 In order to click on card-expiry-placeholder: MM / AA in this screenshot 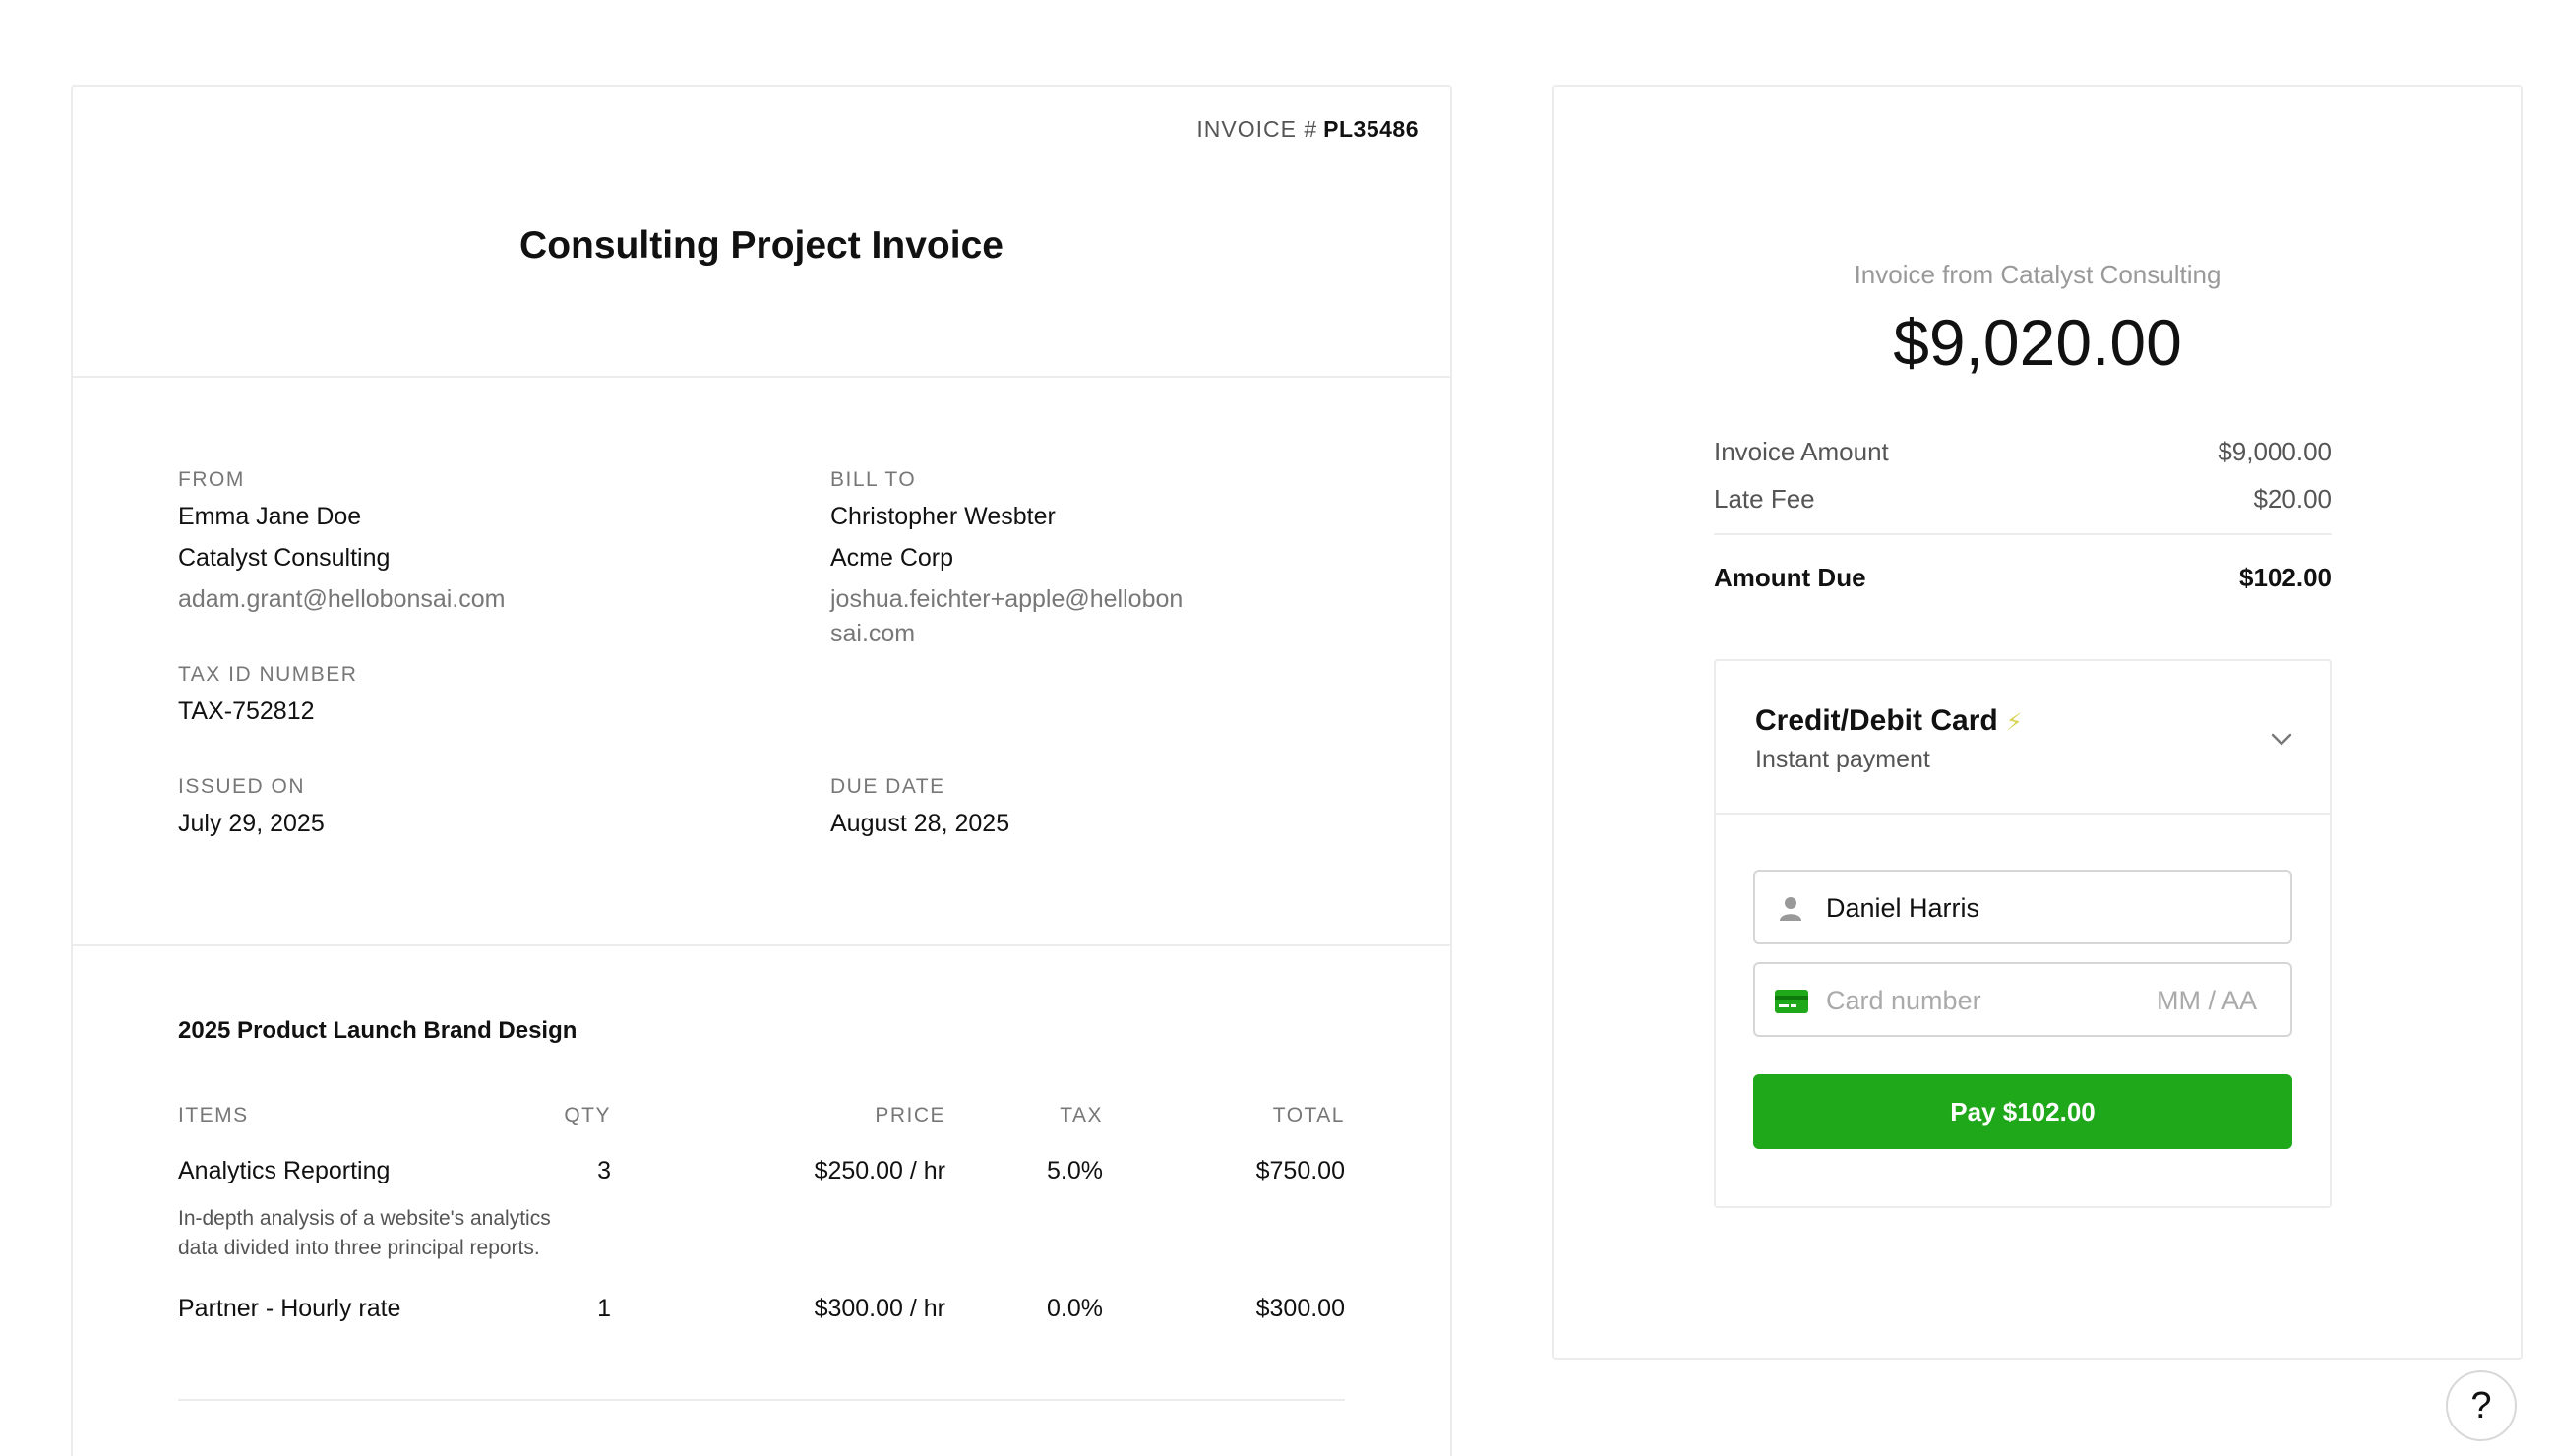, I will do `click(2207, 1001)`.